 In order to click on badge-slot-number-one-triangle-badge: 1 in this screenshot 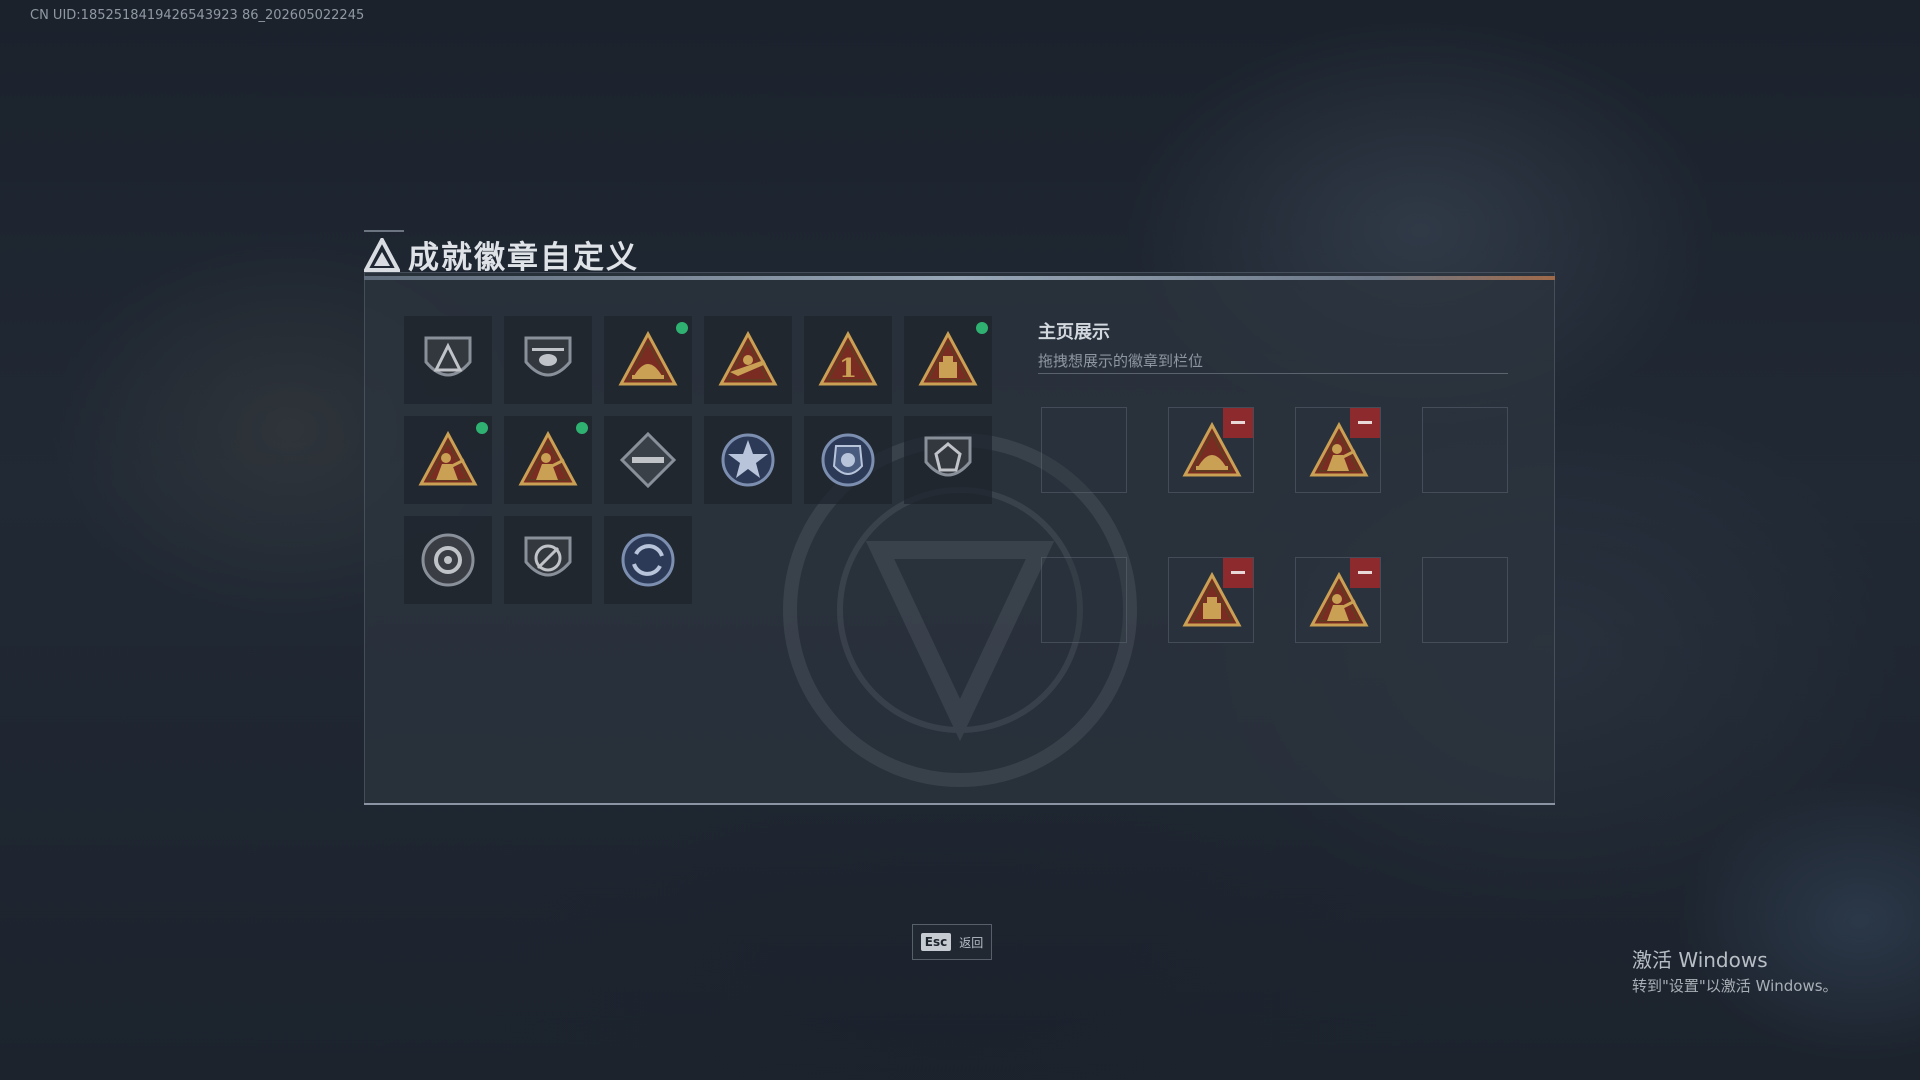, I will do `click(848, 360)`.